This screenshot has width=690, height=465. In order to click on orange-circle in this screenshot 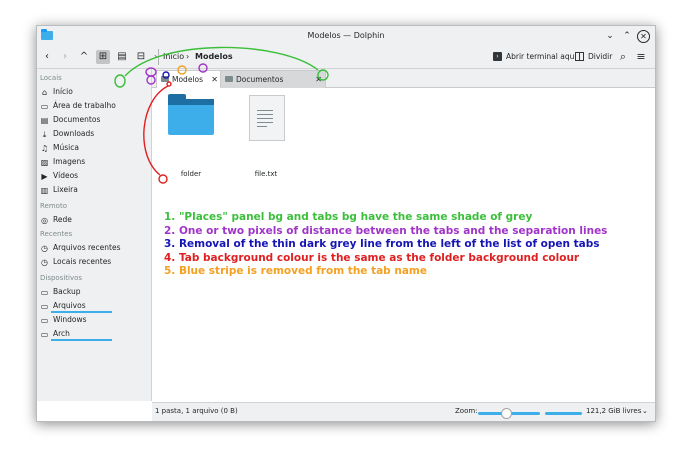, I will do `click(182, 70)`.